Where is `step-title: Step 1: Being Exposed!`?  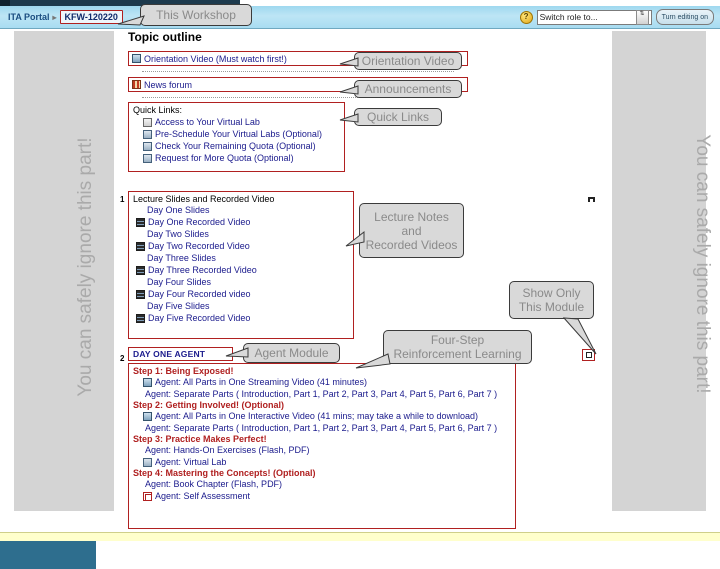 step-title: Step 1: Being Exposed! is located at coordinates (183, 371).